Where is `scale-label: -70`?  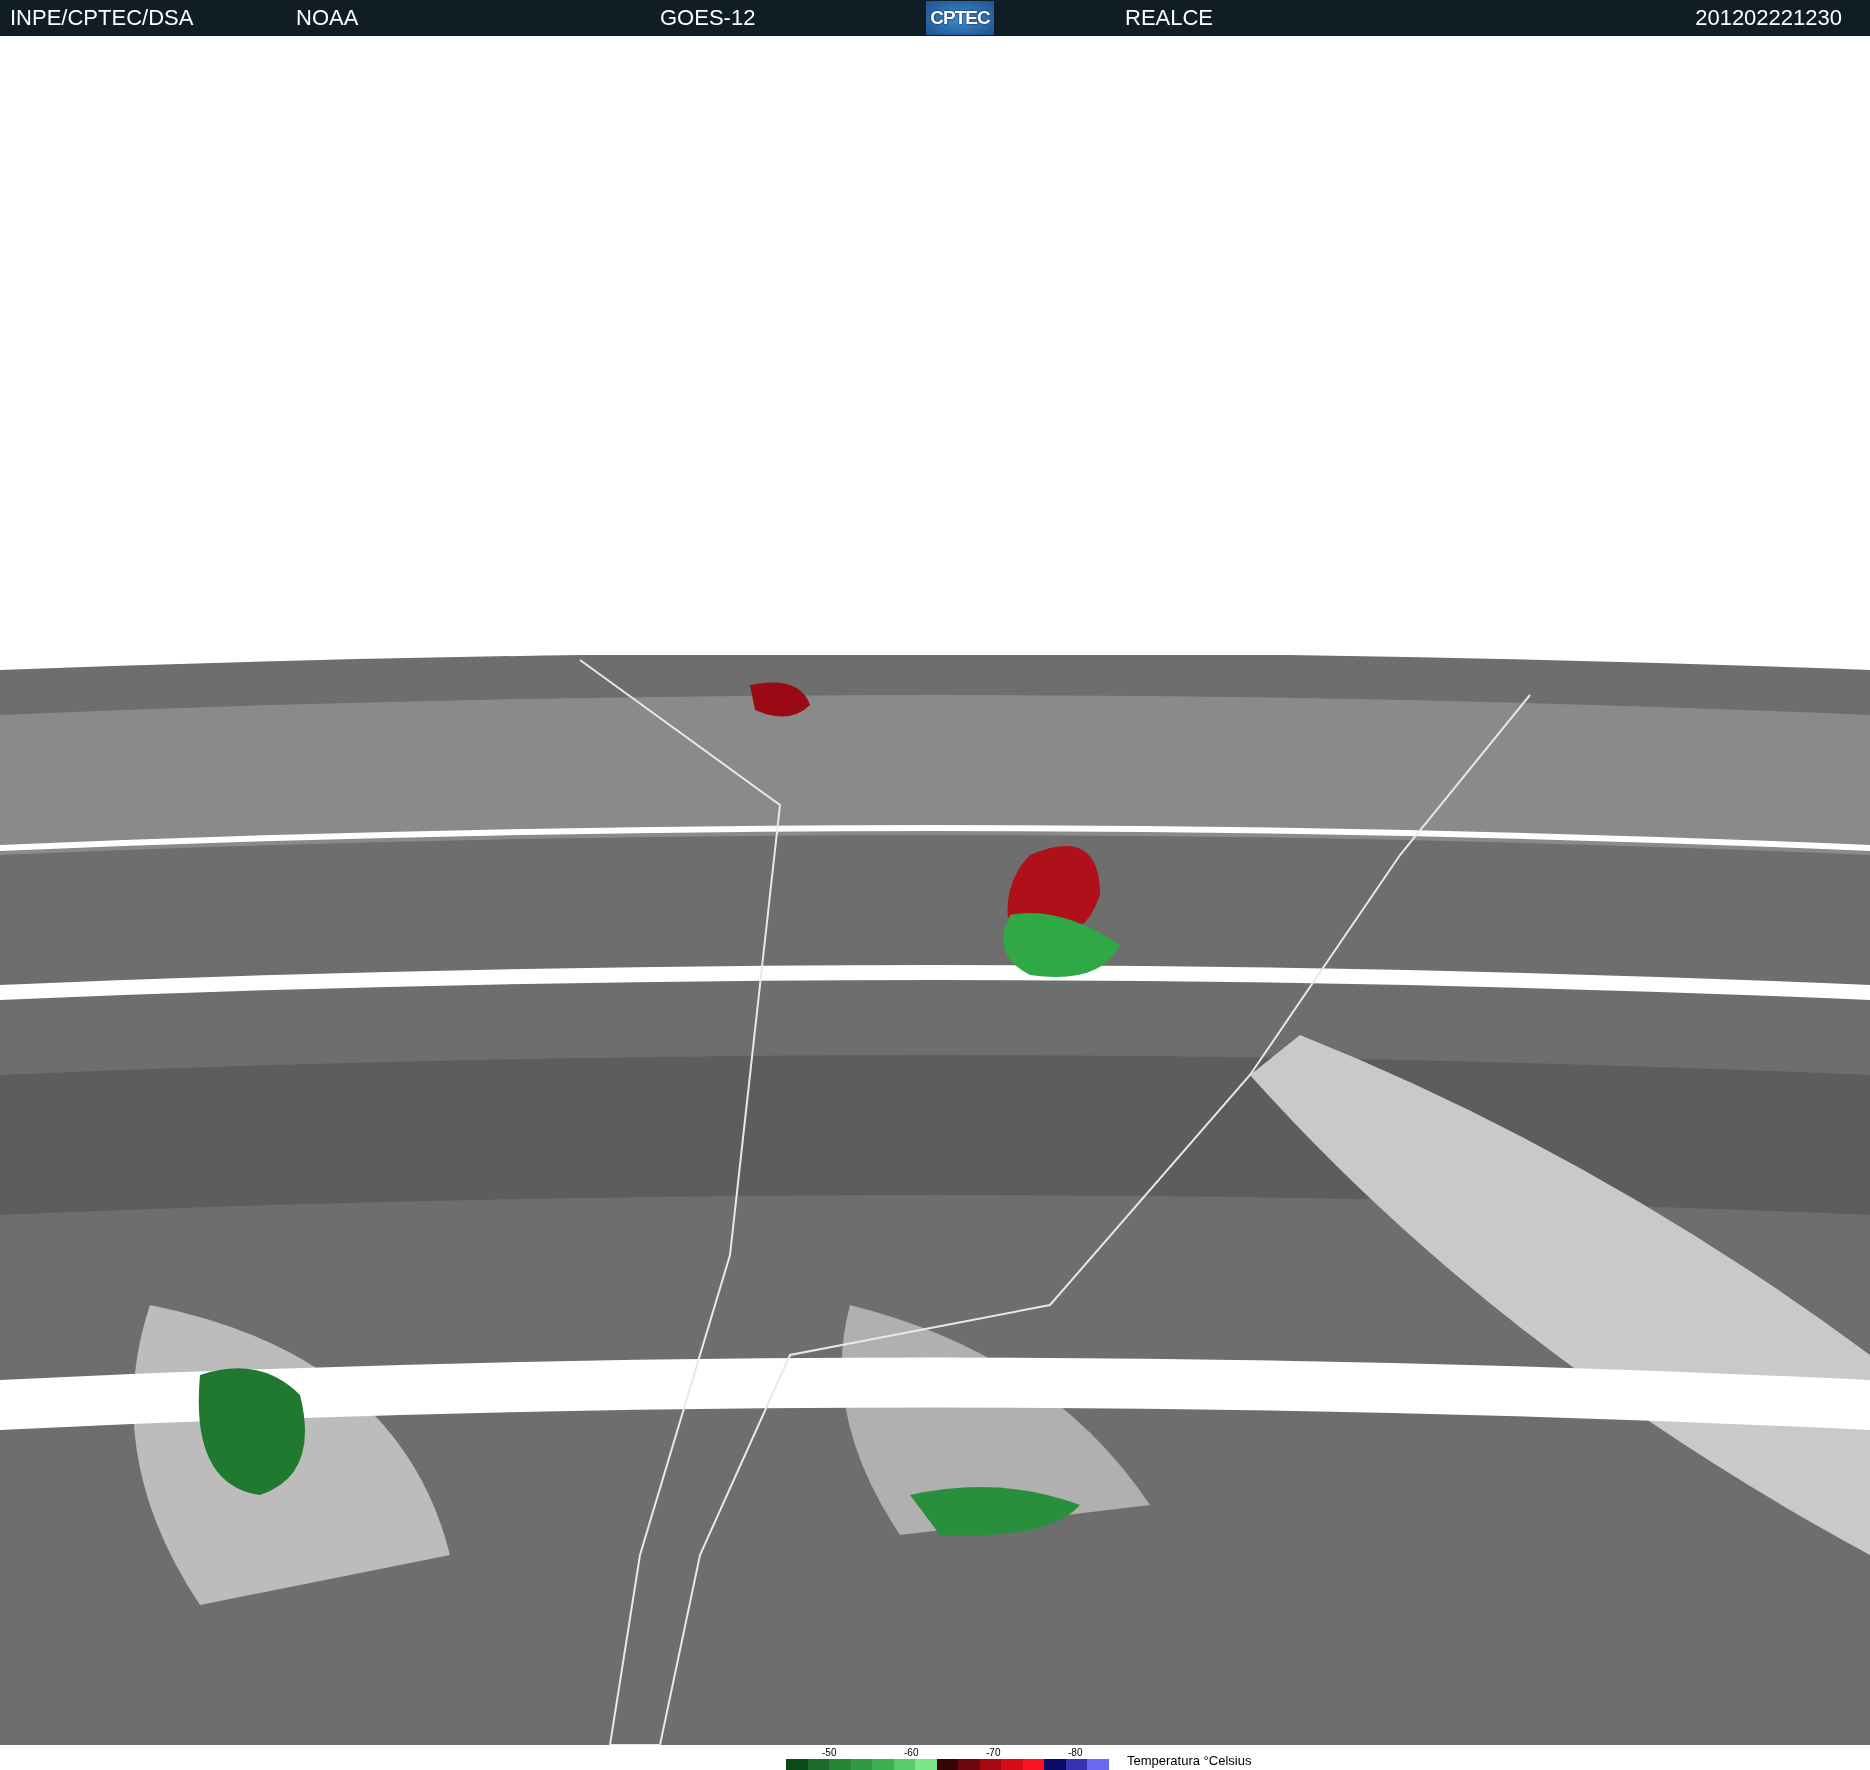
scale-label: -70 is located at coordinates (994, 1753).